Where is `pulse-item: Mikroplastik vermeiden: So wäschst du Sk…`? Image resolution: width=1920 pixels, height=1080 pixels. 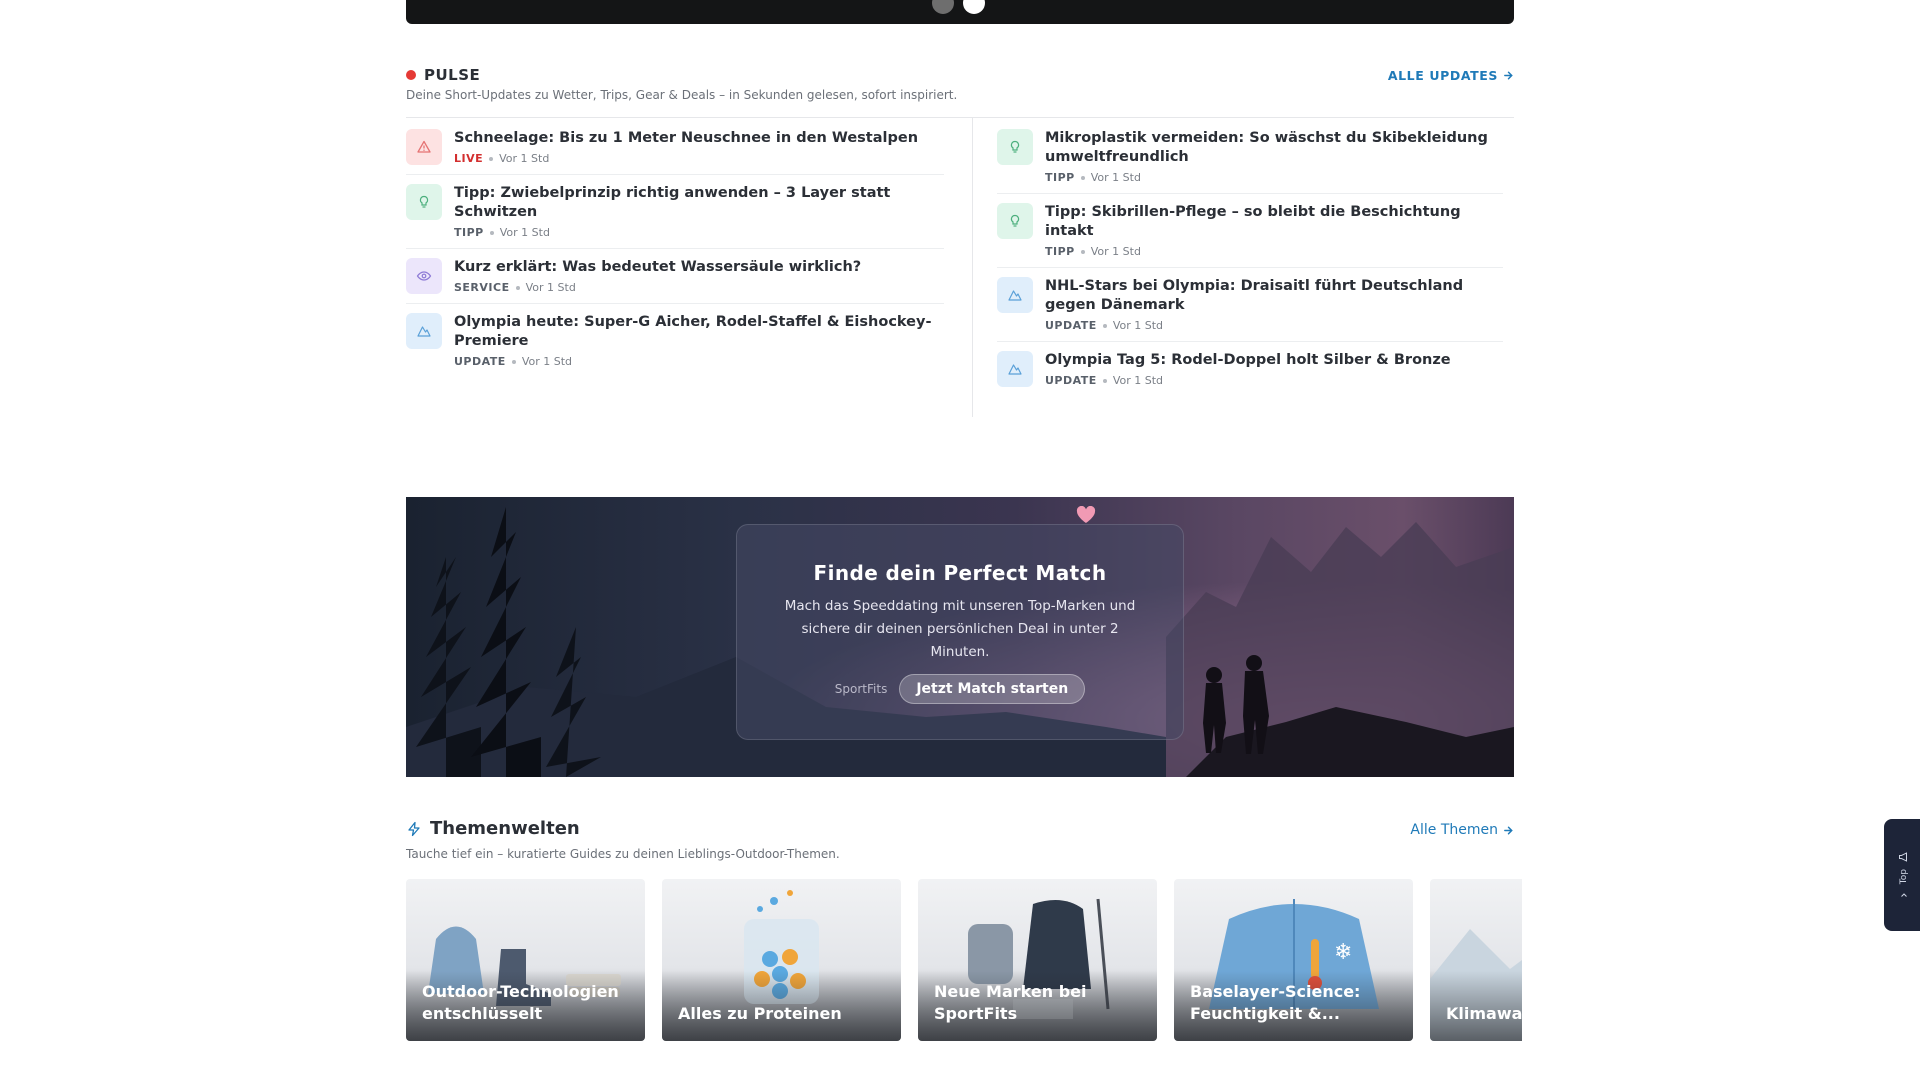
pulse-item: Mikroplastik vermeiden: So wäschst du Sk… is located at coordinates (1250, 157).